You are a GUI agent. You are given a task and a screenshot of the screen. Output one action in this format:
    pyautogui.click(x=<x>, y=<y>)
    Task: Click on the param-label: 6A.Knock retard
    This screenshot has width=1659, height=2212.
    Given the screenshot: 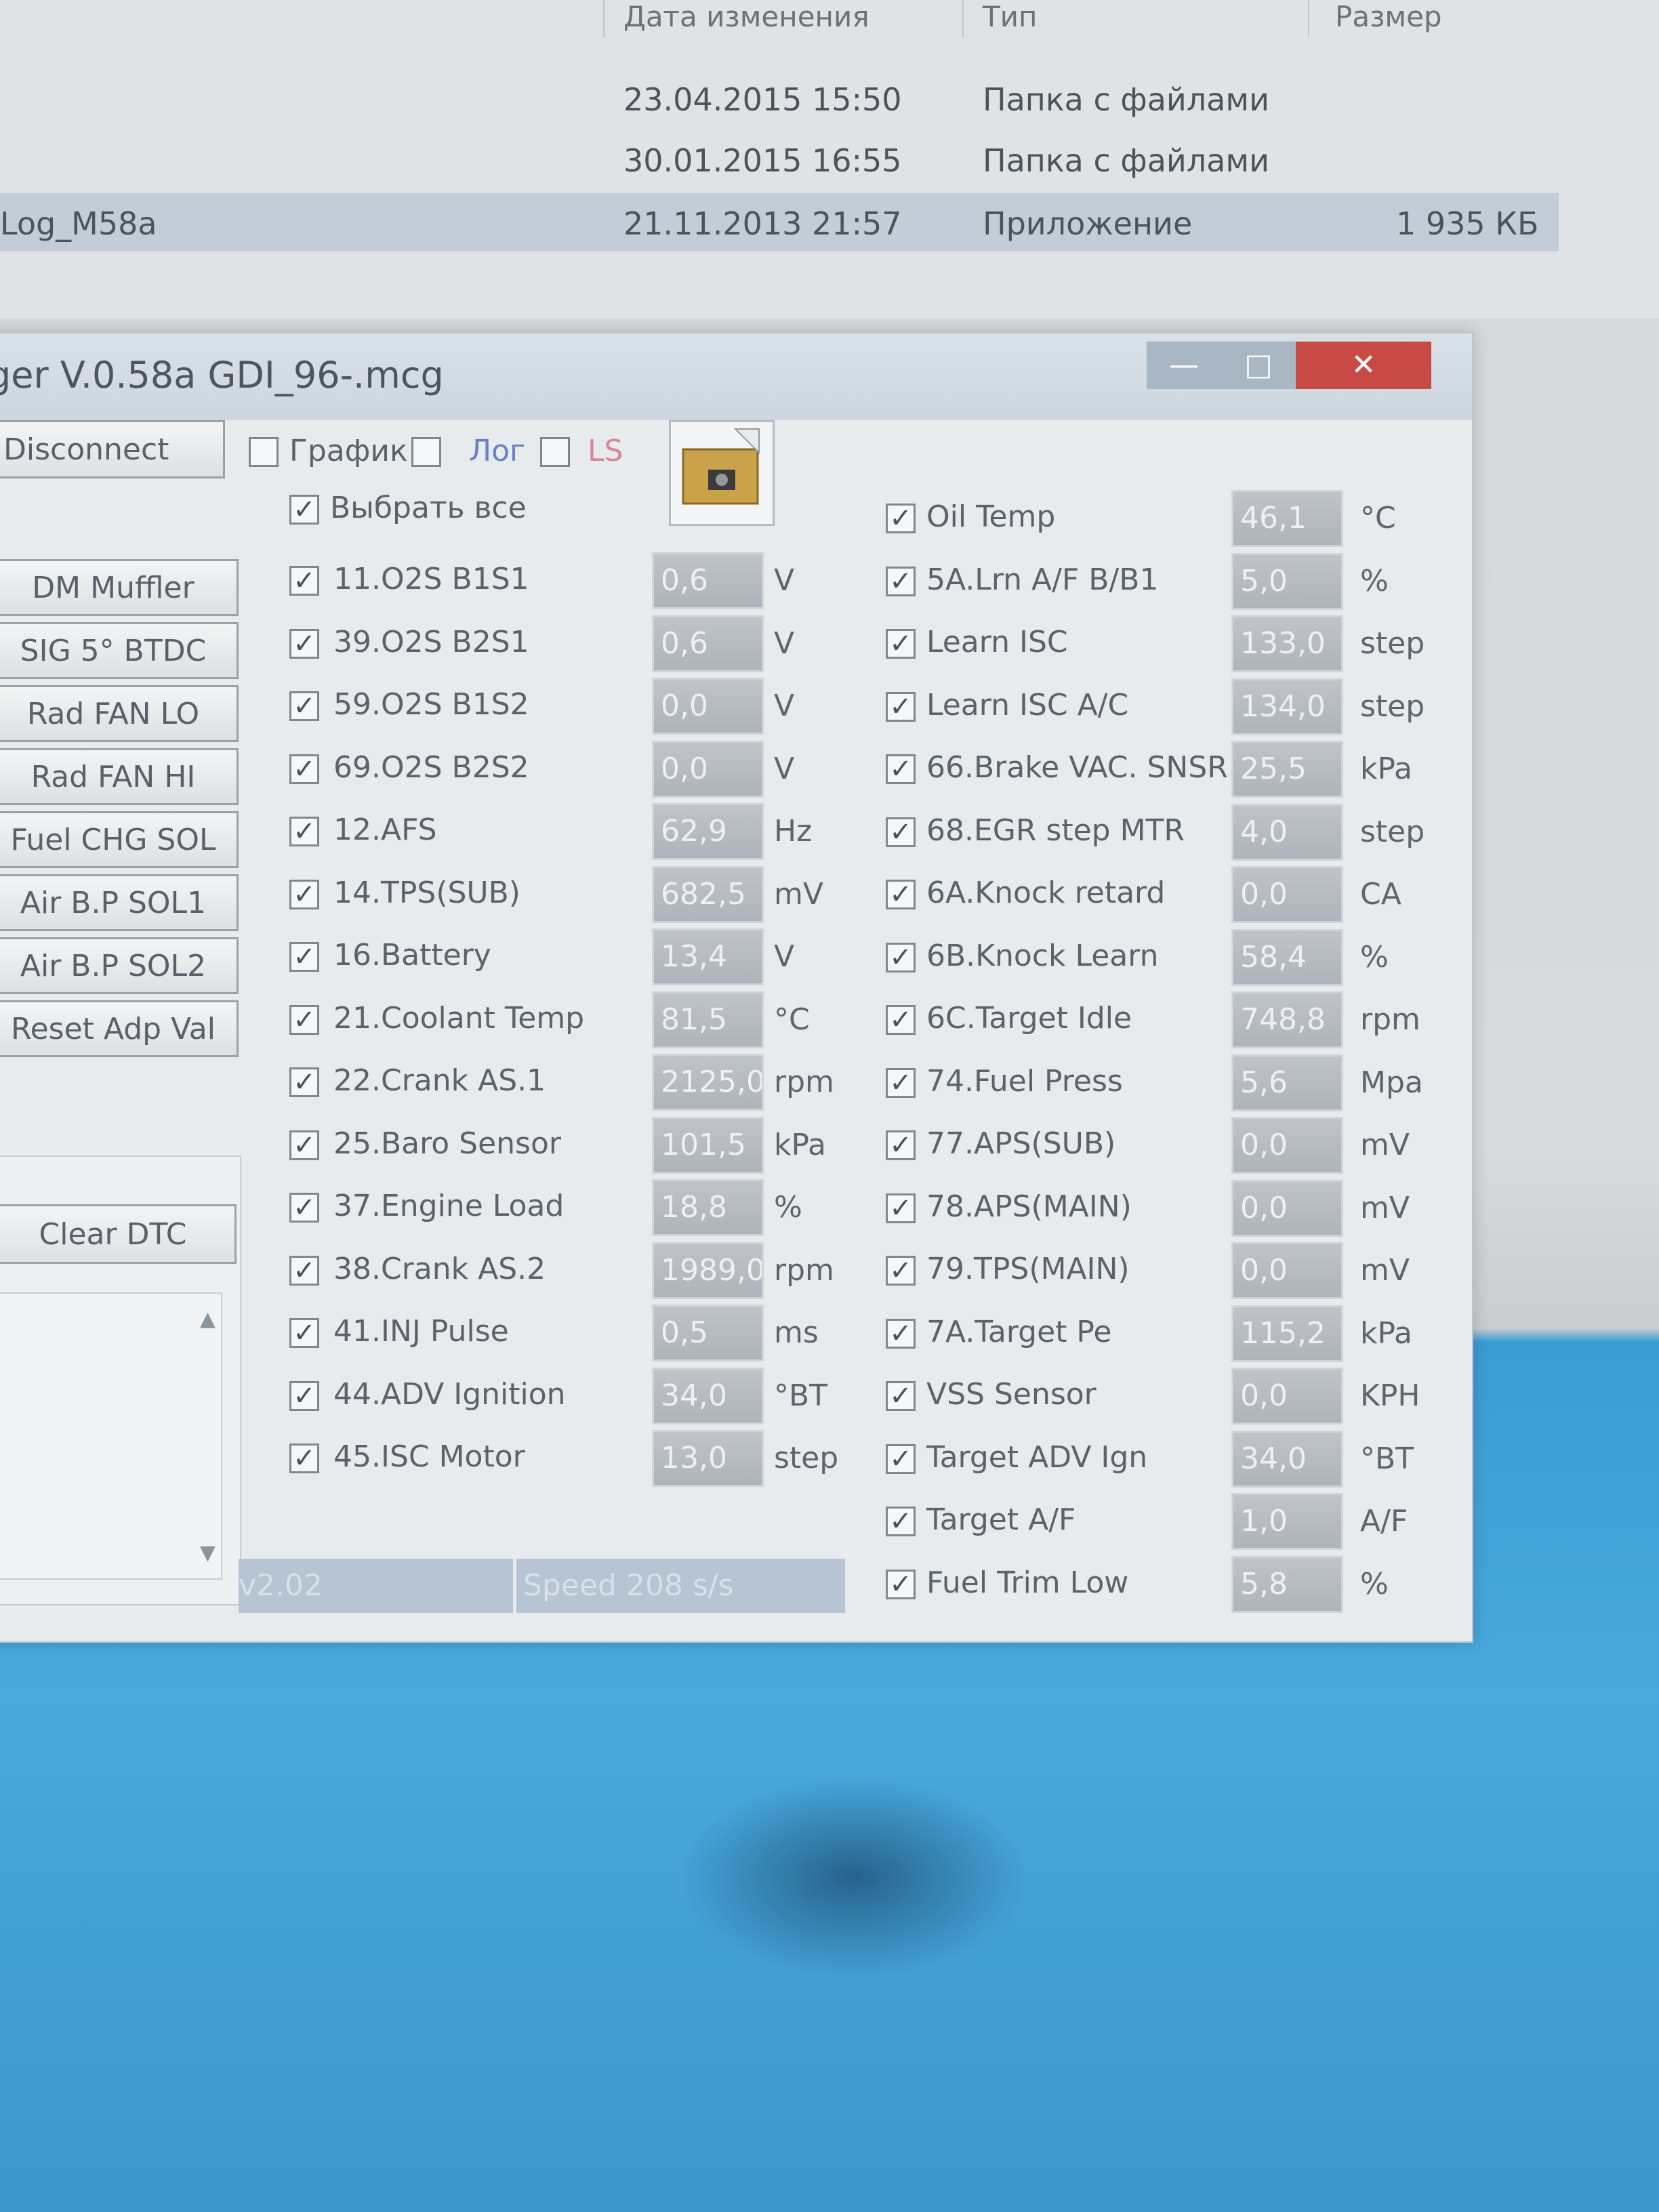 What is the action you would take?
    pyautogui.click(x=1046, y=893)
    